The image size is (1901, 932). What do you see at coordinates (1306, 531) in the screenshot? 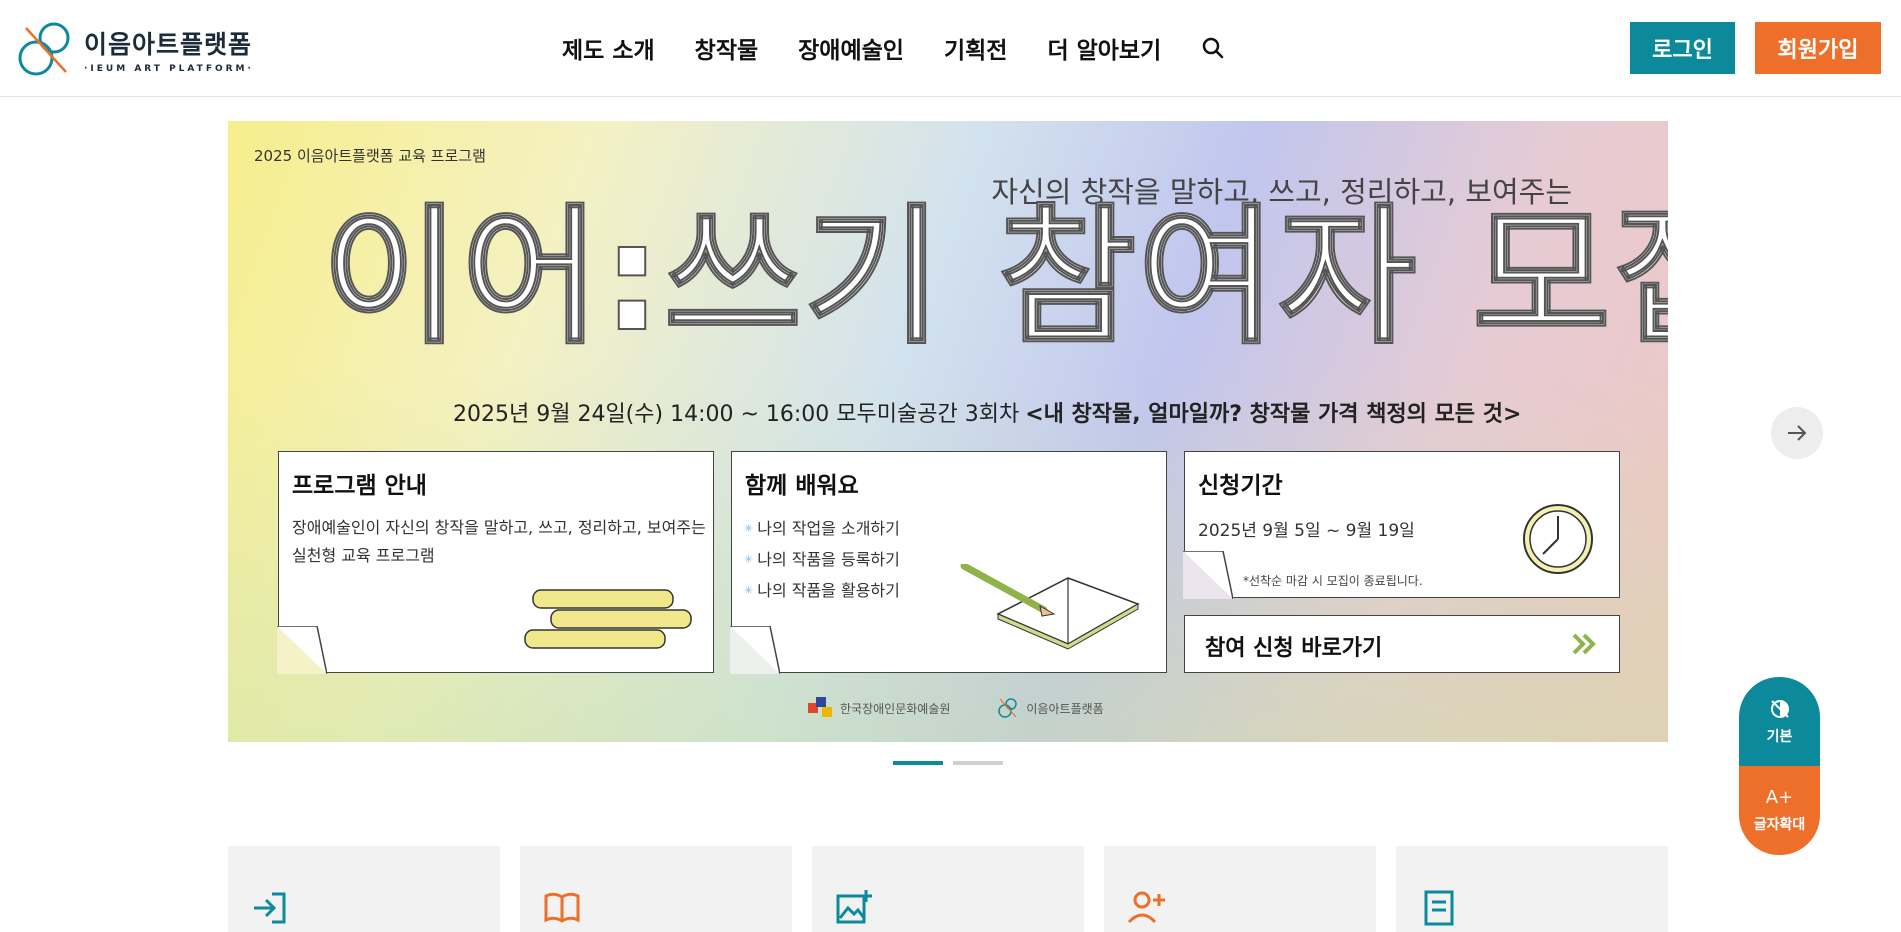
I see `period-dates: 2025년 9월 5일 ~ 9월 19일` at bounding box center [1306, 531].